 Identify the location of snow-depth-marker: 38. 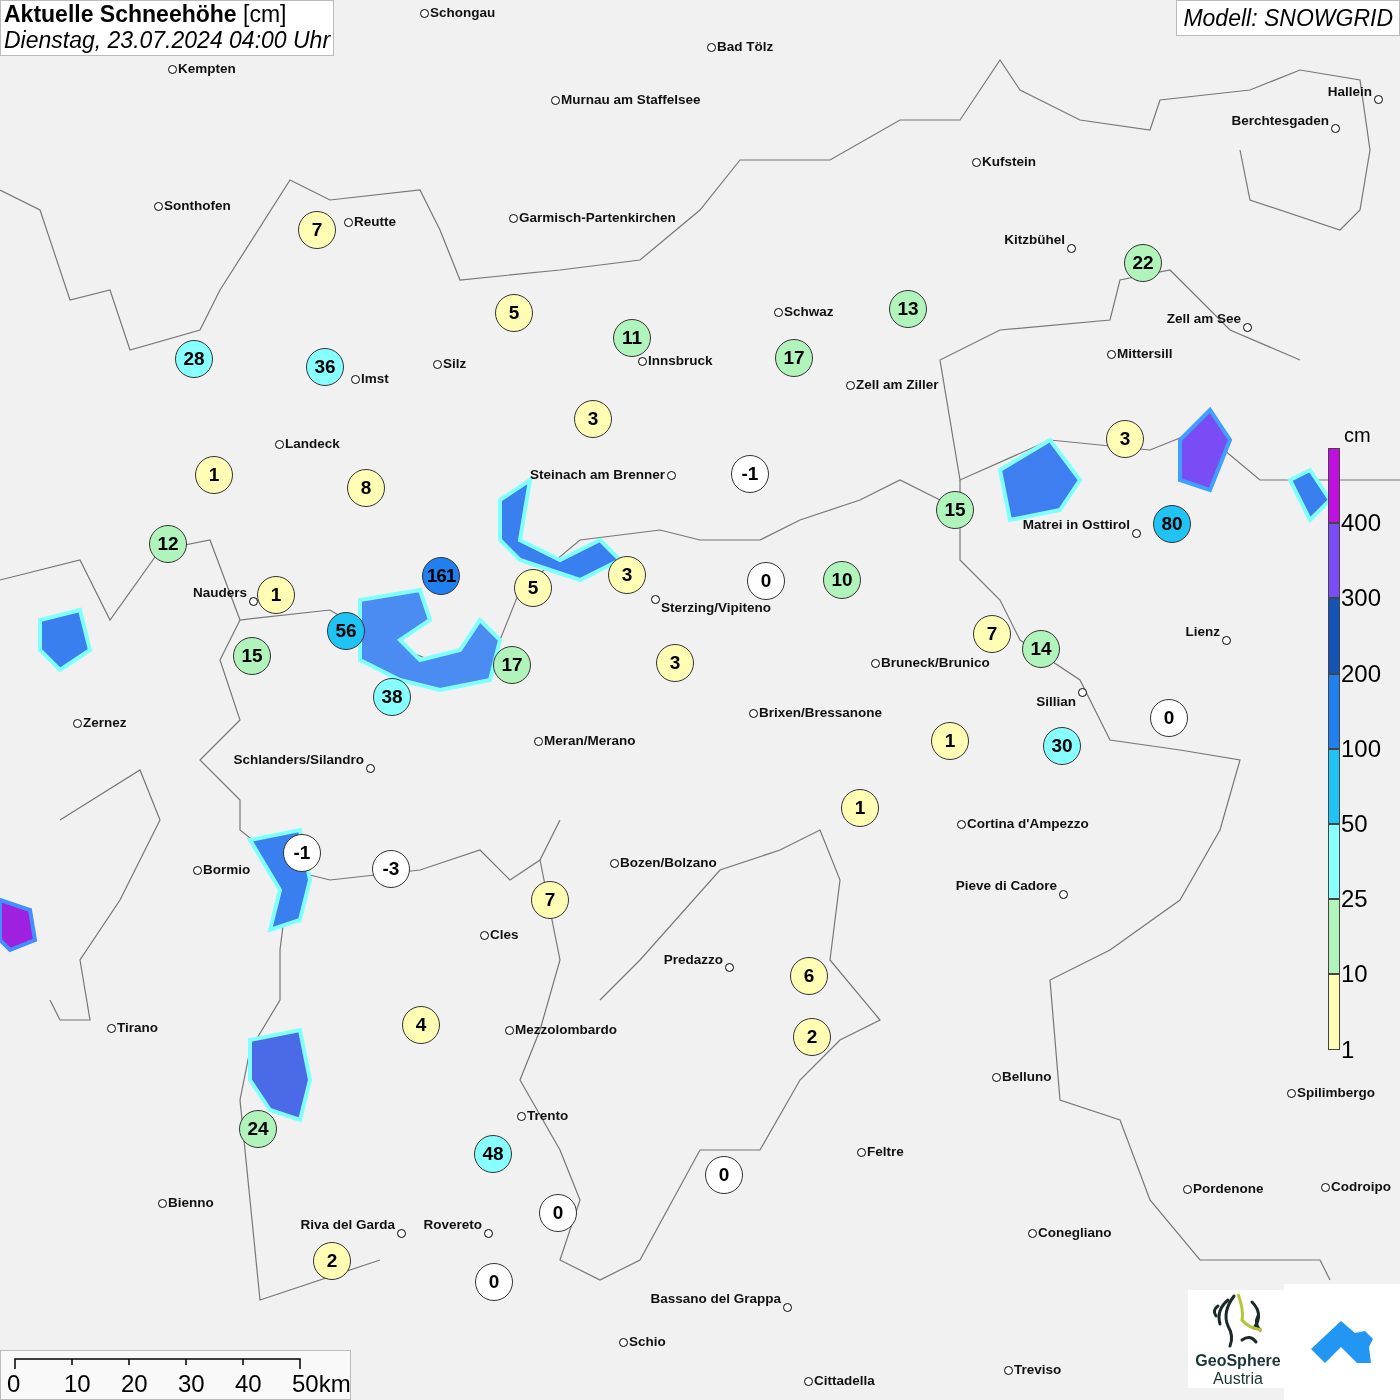
(392, 697).